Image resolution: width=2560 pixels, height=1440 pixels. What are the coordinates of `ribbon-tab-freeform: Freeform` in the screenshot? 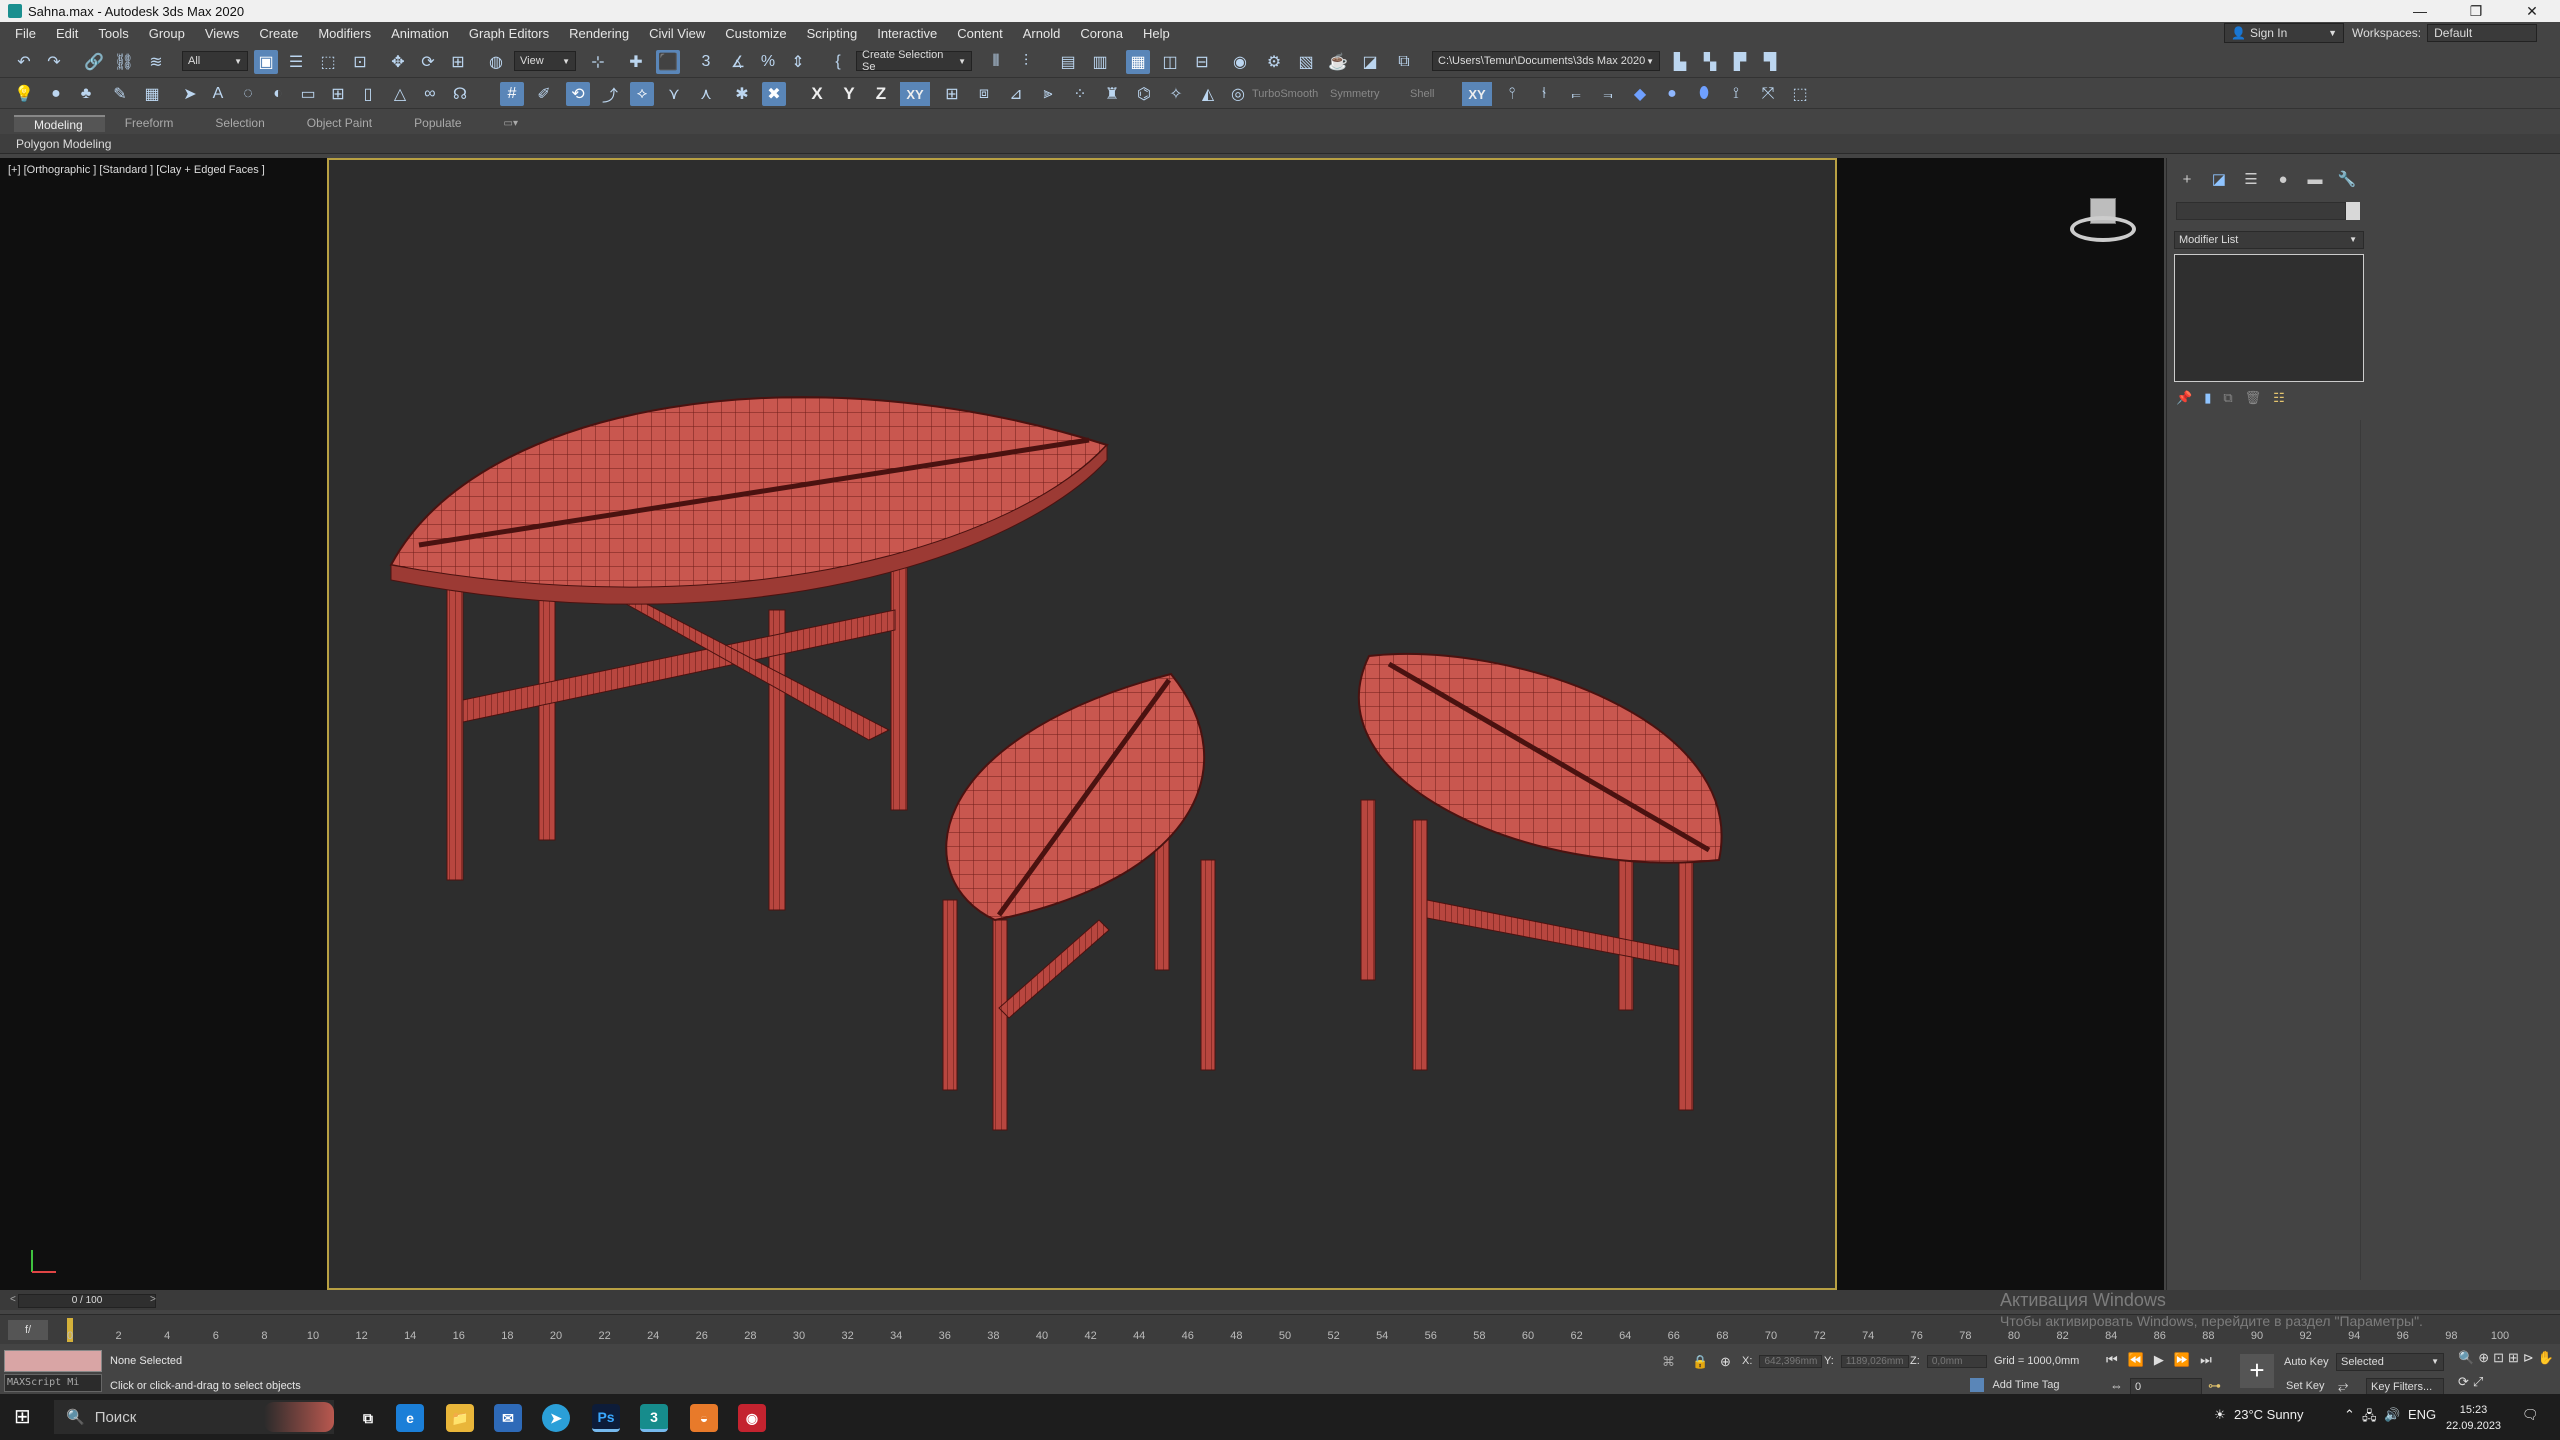 It's located at (150, 123).